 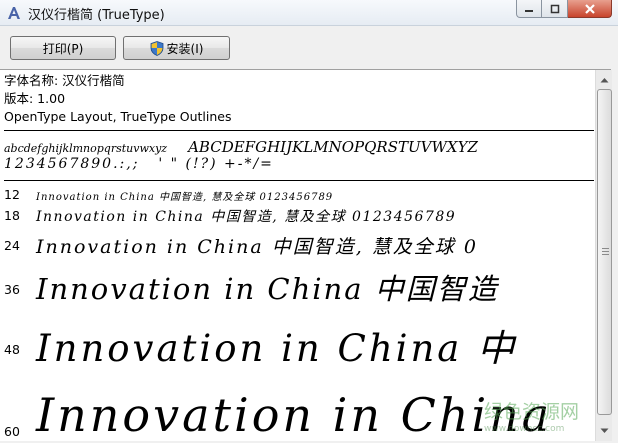 I want to click on sample-text: Innovation in China 中国智造, so click(x=267, y=289).